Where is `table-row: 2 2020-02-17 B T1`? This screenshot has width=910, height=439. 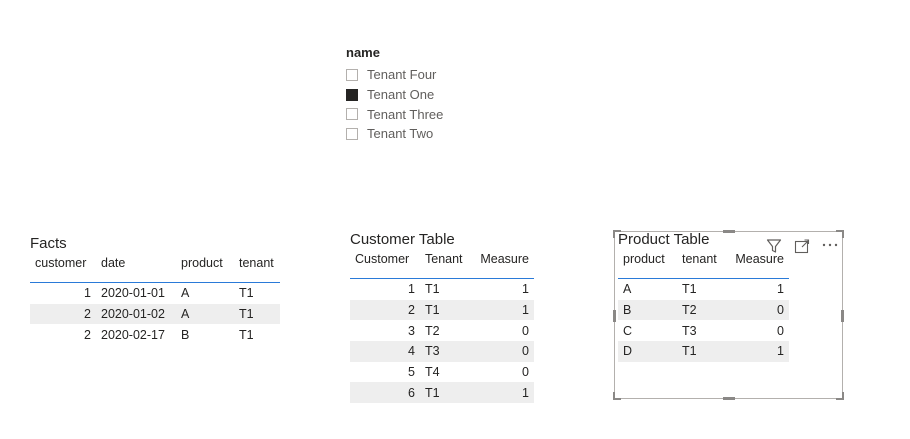
table-row: 2 2020-02-17 B T1 is located at coordinates (155, 334).